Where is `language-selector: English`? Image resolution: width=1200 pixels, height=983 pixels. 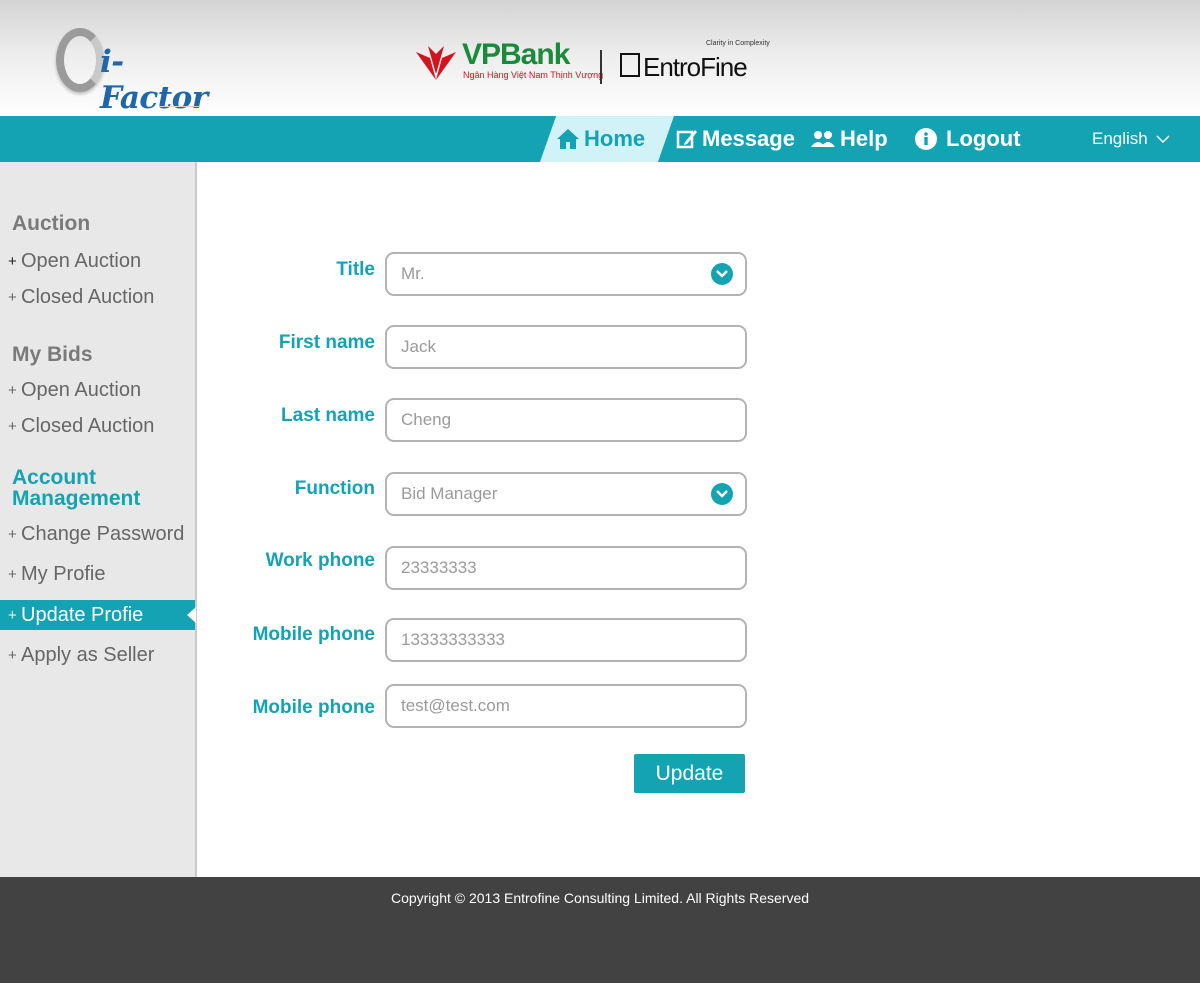
language-selector: English is located at coordinates (1131, 139).